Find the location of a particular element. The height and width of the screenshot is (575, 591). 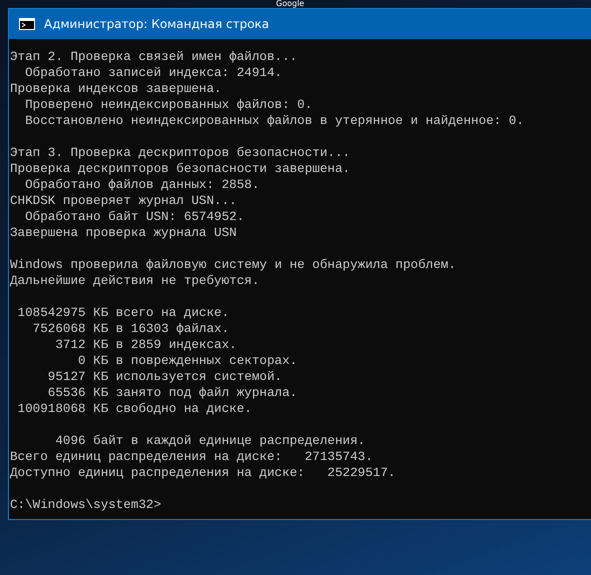

console-line: 95127 КБ используется системой. is located at coordinates (165, 377).